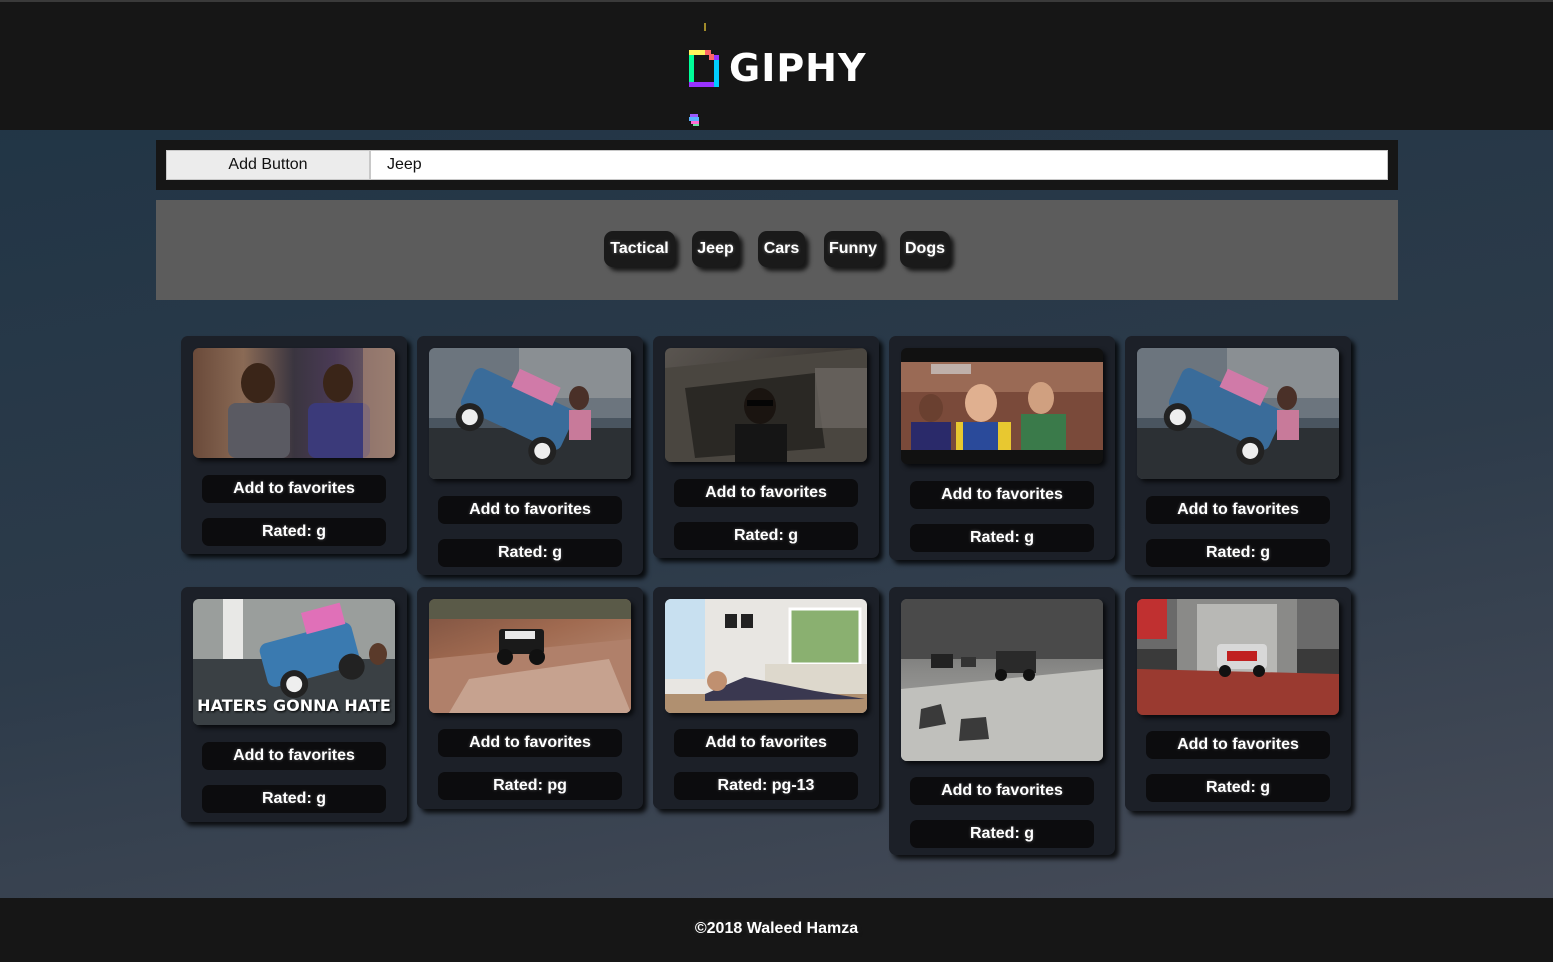  I want to click on logo-text: GIPHY, so click(798, 68).